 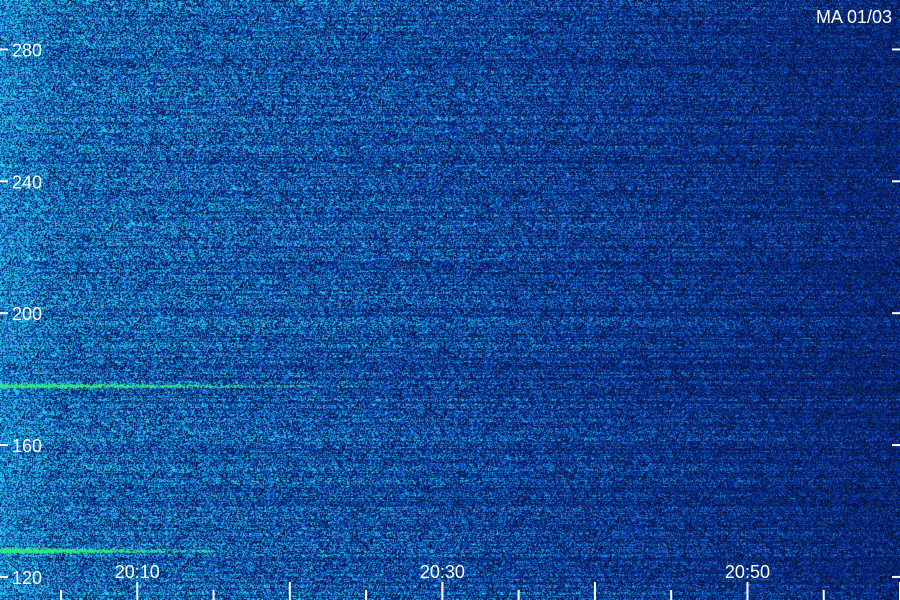 What do you see at coordinates (854, 17) in the screenshot?
I see `chart-title: MA 01/03` at bounding box center [854, 17].